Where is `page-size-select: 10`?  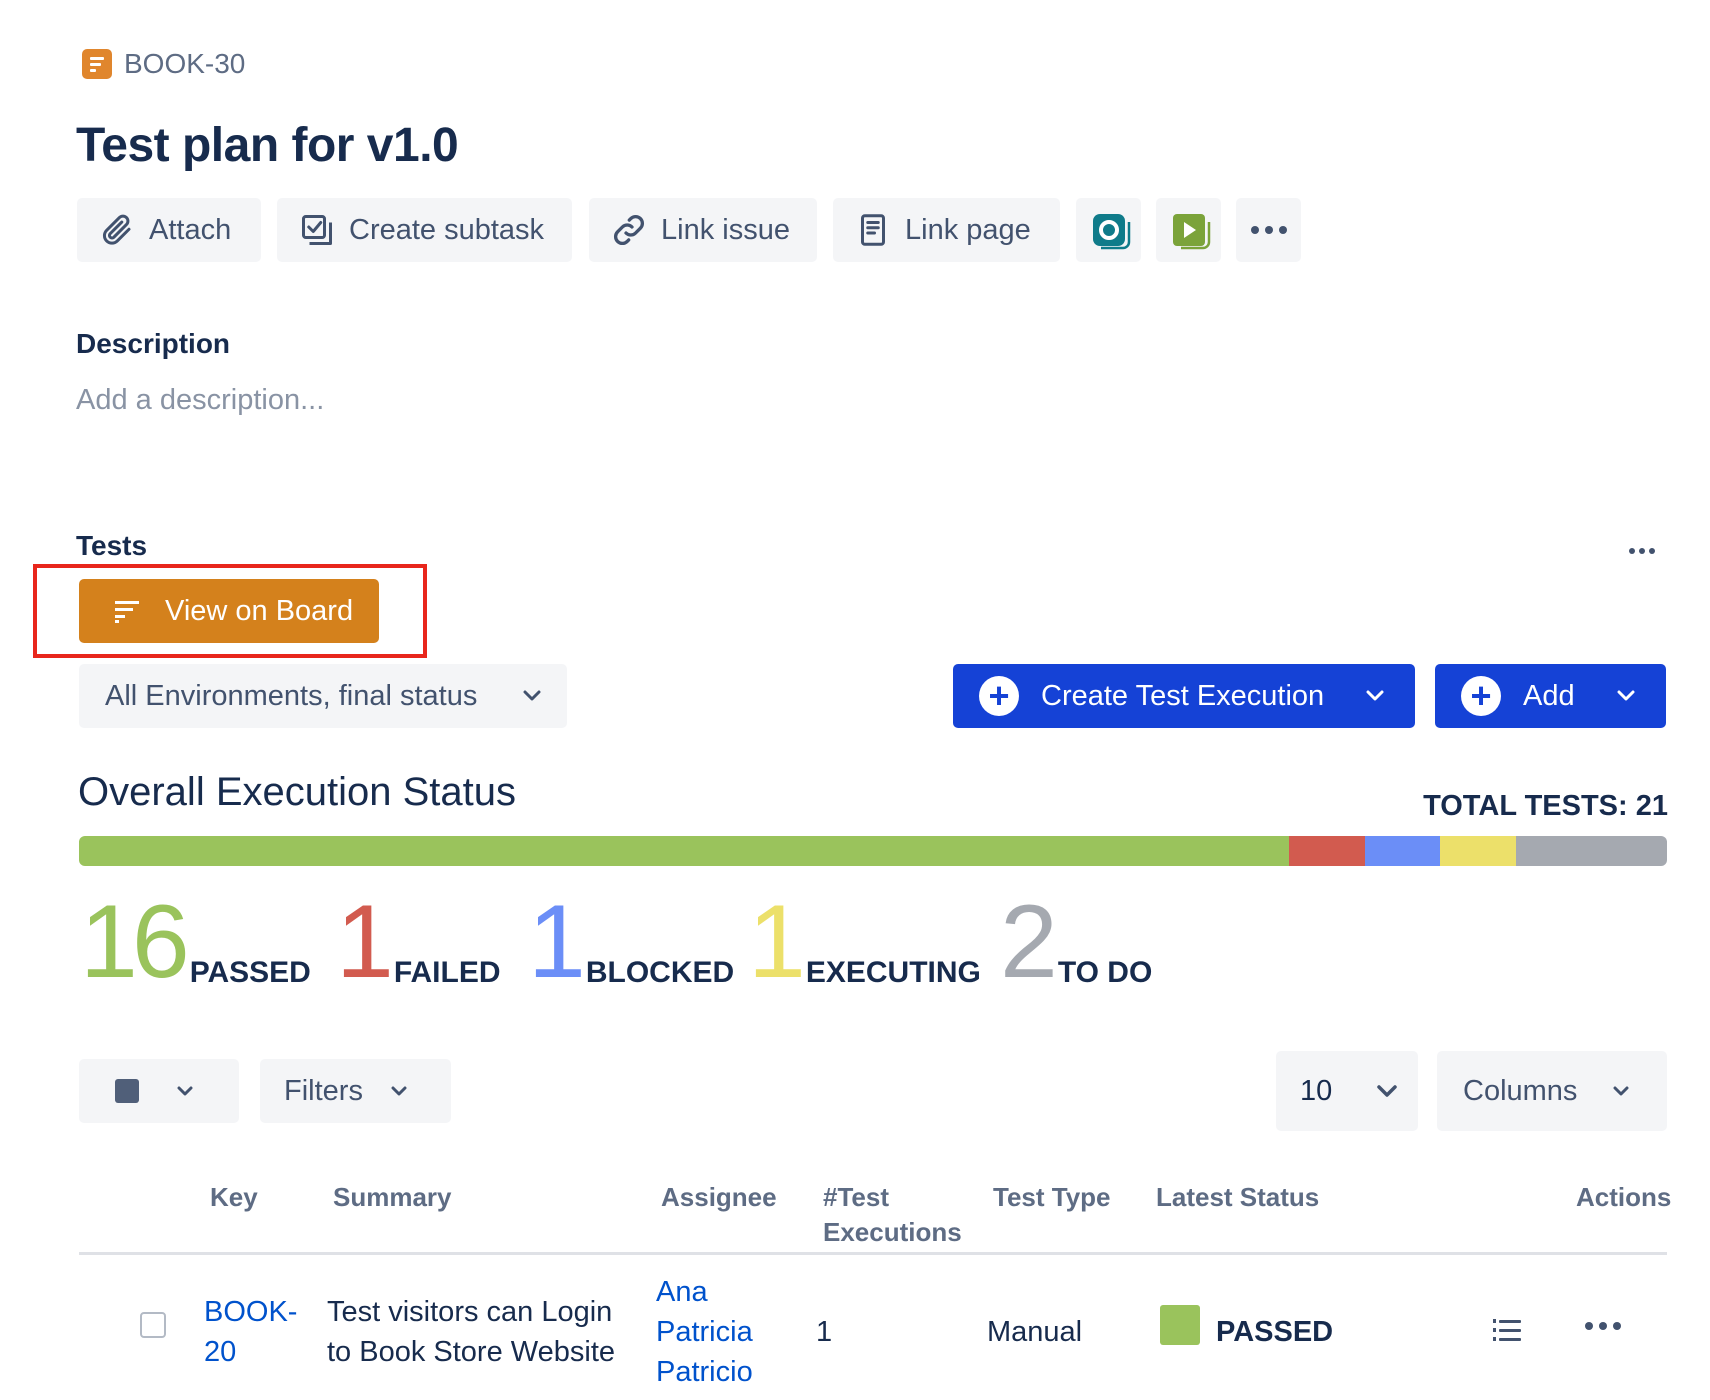 page-size-select: 10 is located at coordinates (1347, 1091).